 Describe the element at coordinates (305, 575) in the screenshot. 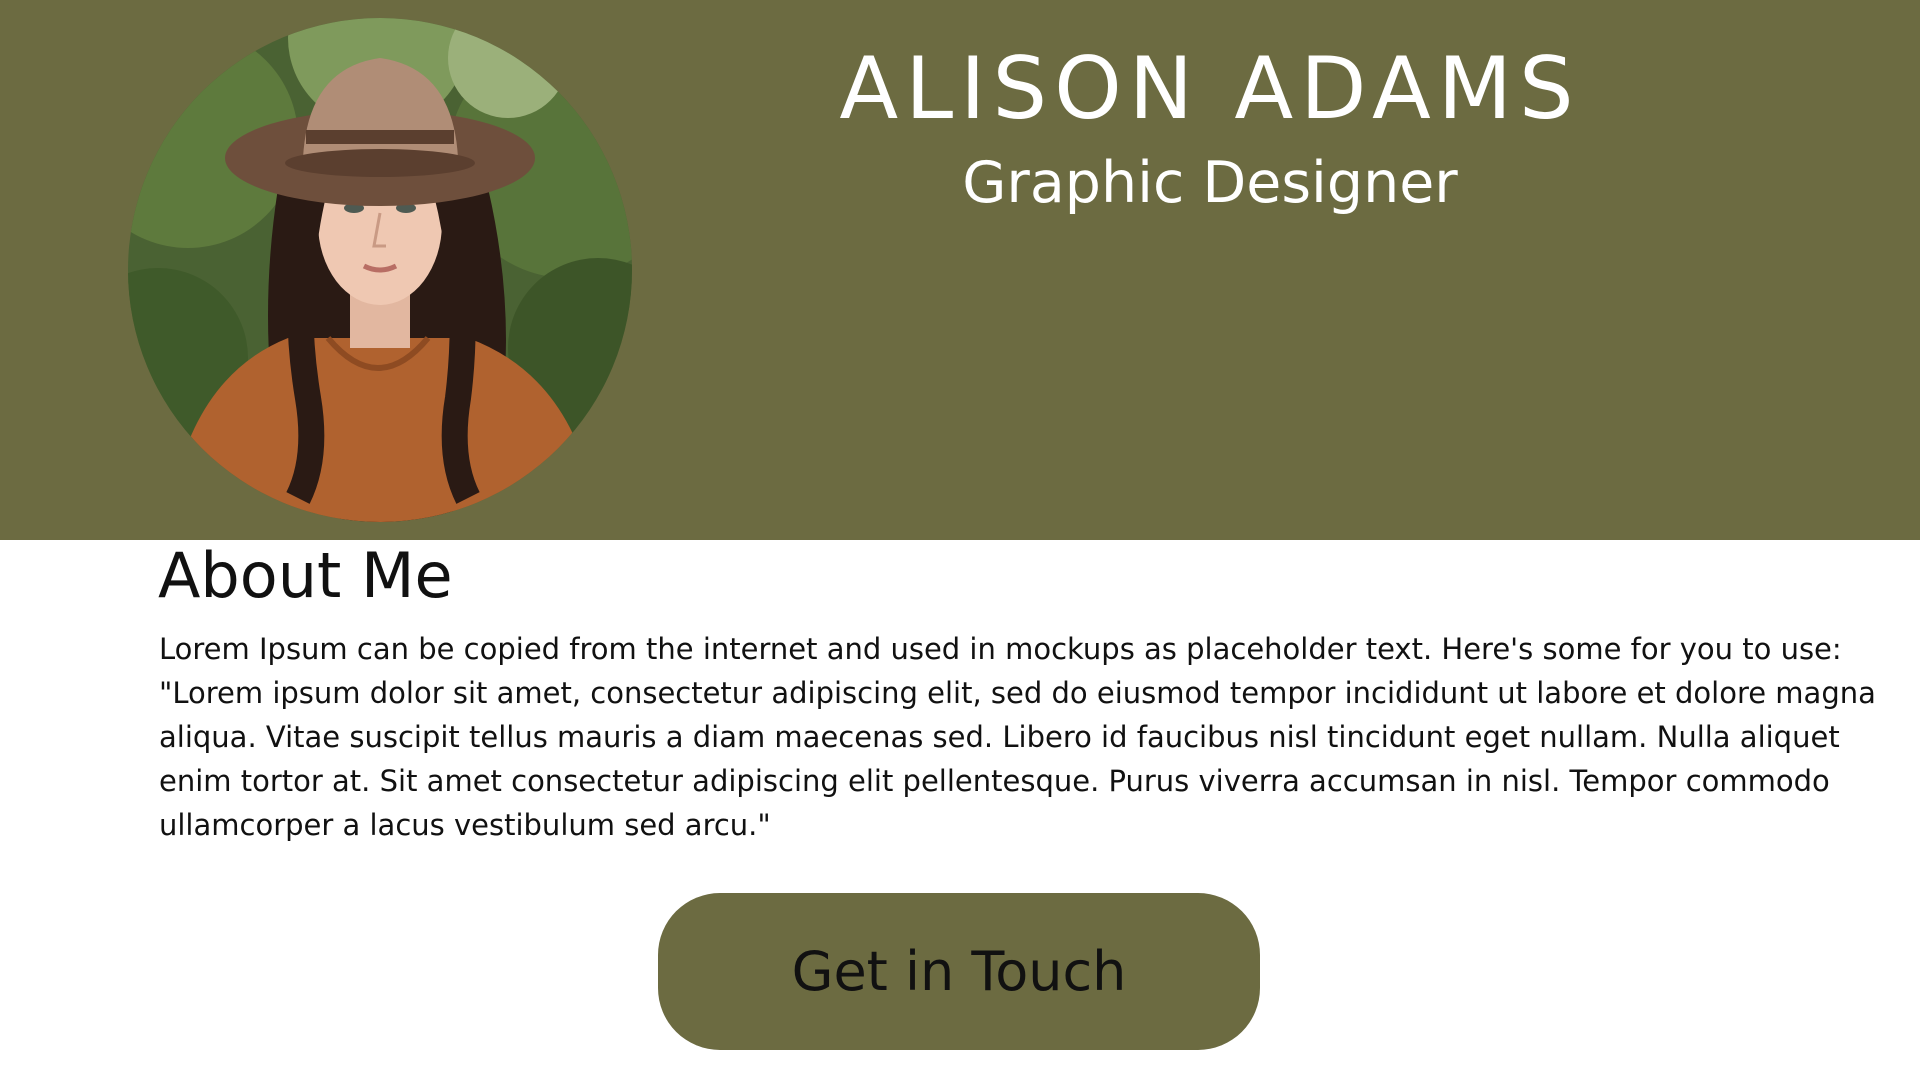

I see `about-heading: About Me` at that location.